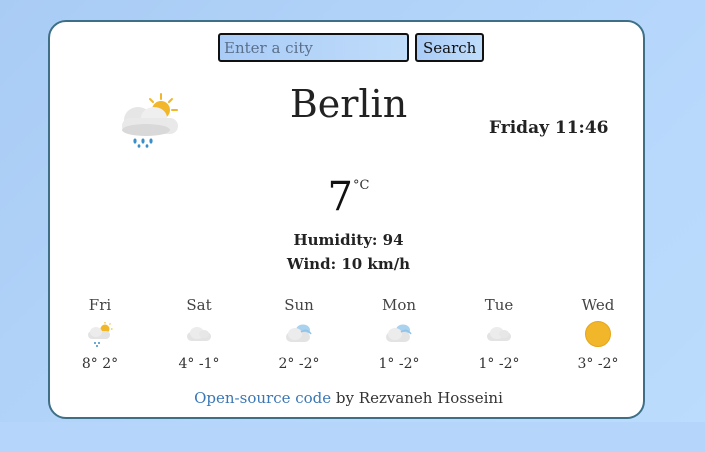 The height and width of the screenshot is (452, 705). Describe the element at coordinates (399, 305) in the screenshot. I see `forecast-day-name: Mon` at that location.